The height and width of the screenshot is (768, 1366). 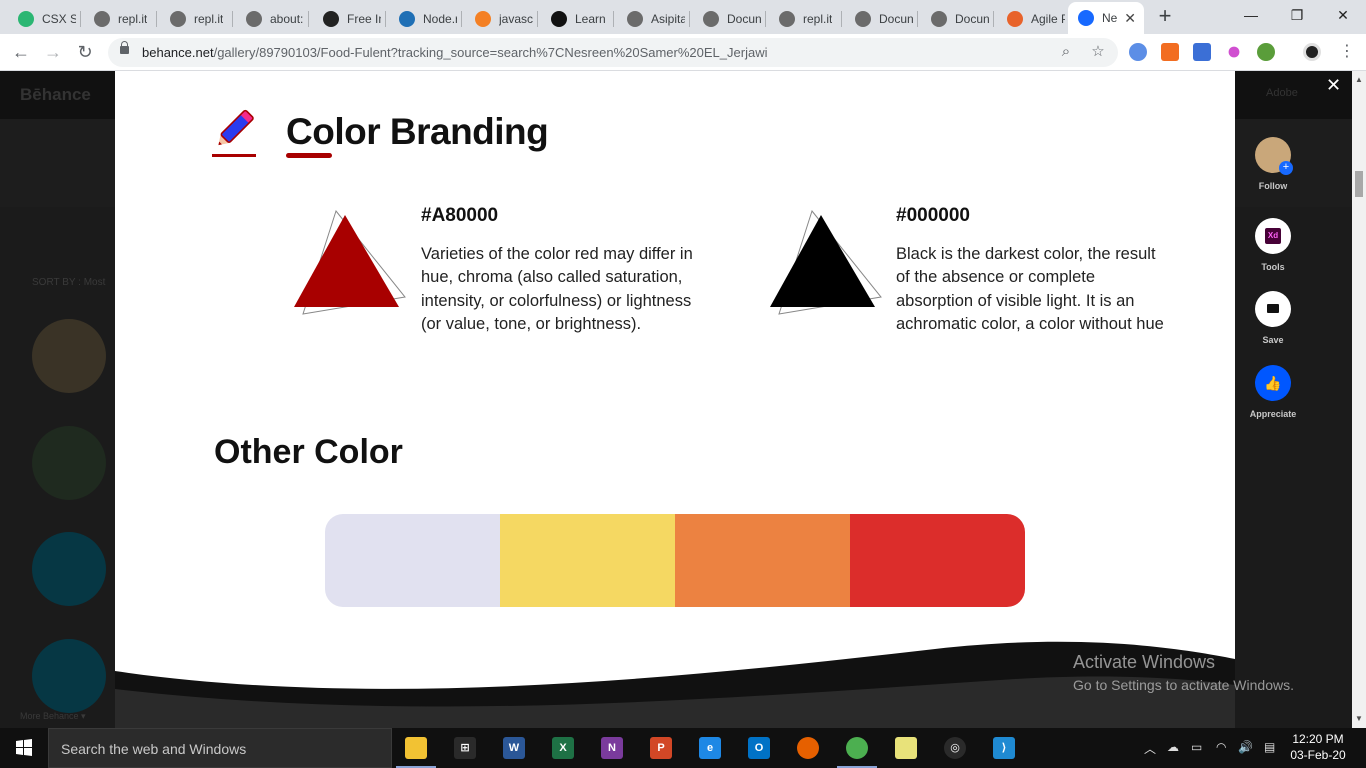 I want to click on taskbar-app-outlook: O, so click(x=759, y=748).